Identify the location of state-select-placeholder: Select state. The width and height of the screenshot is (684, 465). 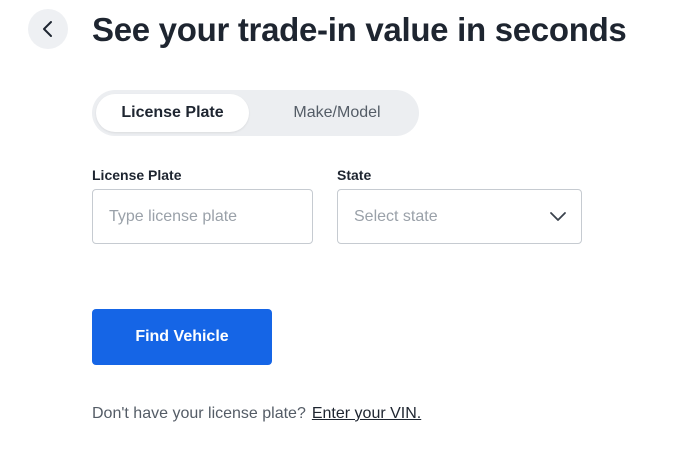
(396, 216).